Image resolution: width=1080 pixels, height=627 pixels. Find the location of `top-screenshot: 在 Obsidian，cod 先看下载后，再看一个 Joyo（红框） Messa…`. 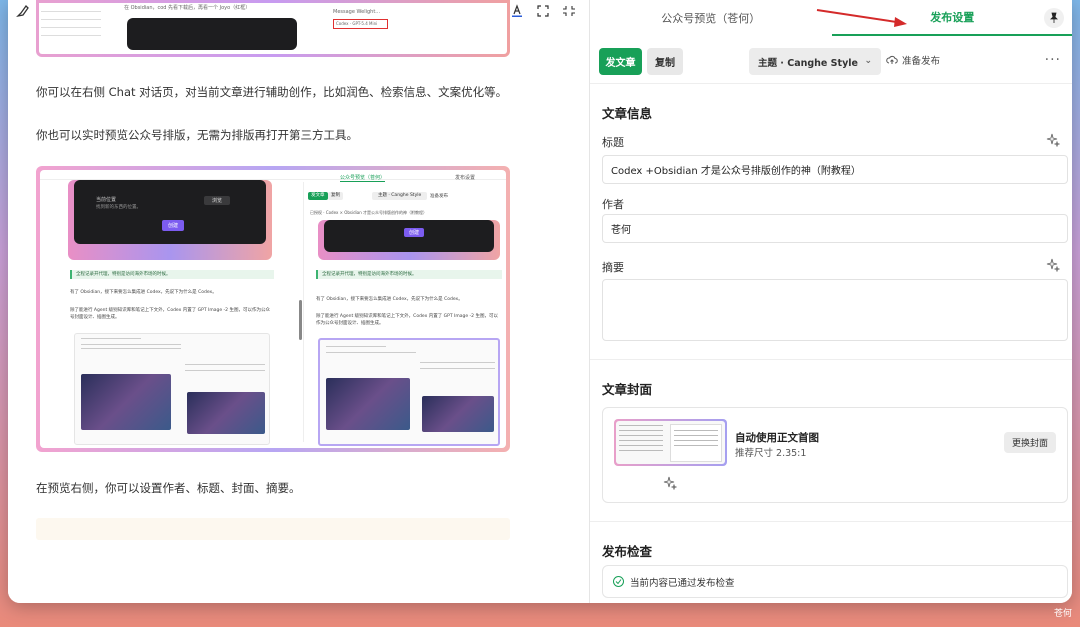

top-screenshot: 在 Obsidian，cod 先看下载后，再看一个 Joyo（红框） Messa… is located at coordinates (273, 28).